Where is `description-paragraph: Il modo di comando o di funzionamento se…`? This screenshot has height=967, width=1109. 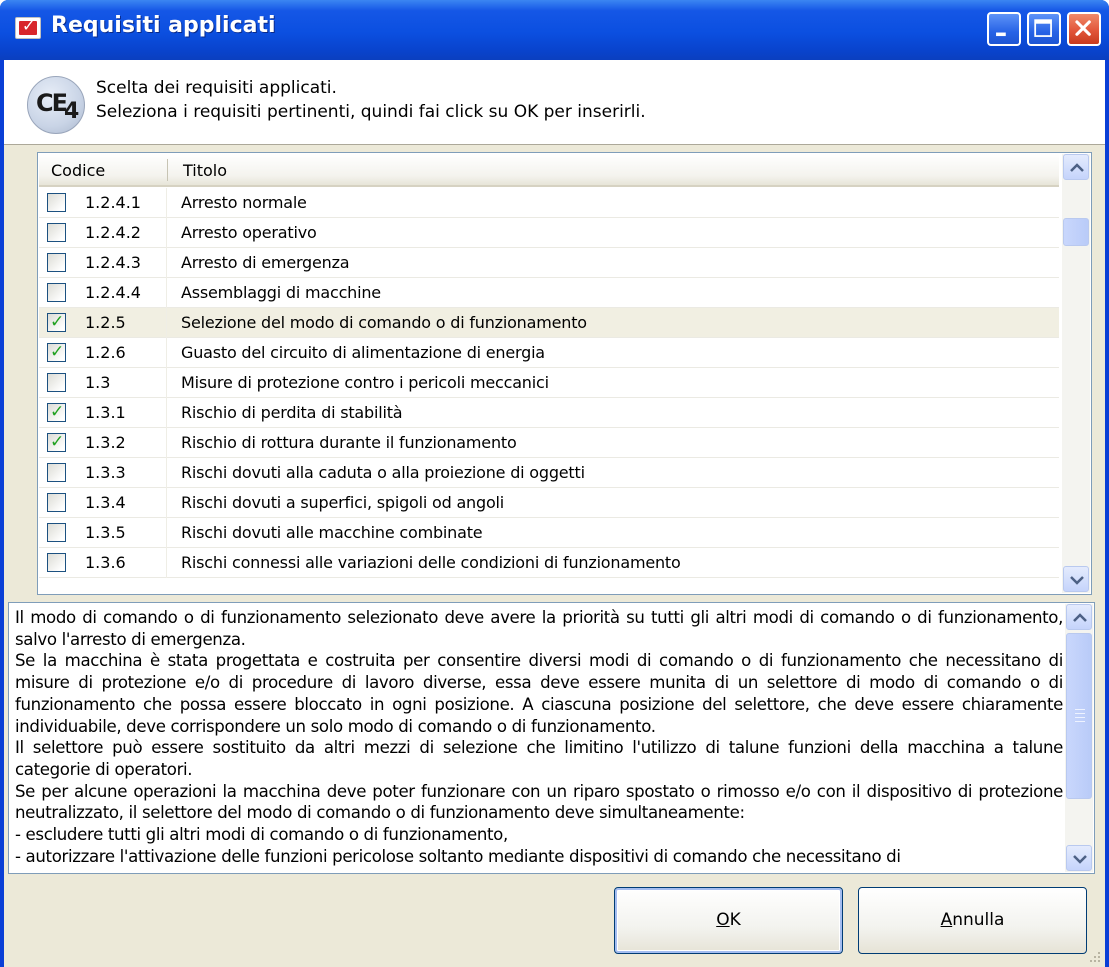 description-paragraph: Il modo di comando o di funzionamento se… is located at coordinates (539, 628).